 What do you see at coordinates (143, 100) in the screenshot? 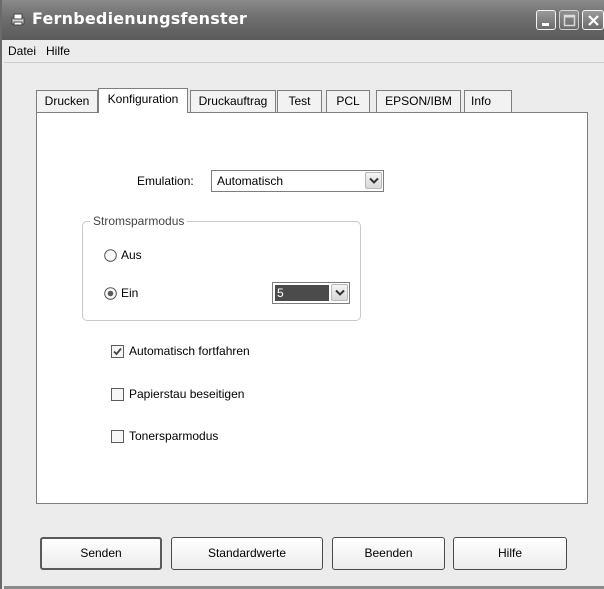
I see `tab-konfiguration: Konfiguration` at bounding box center [143, 100].